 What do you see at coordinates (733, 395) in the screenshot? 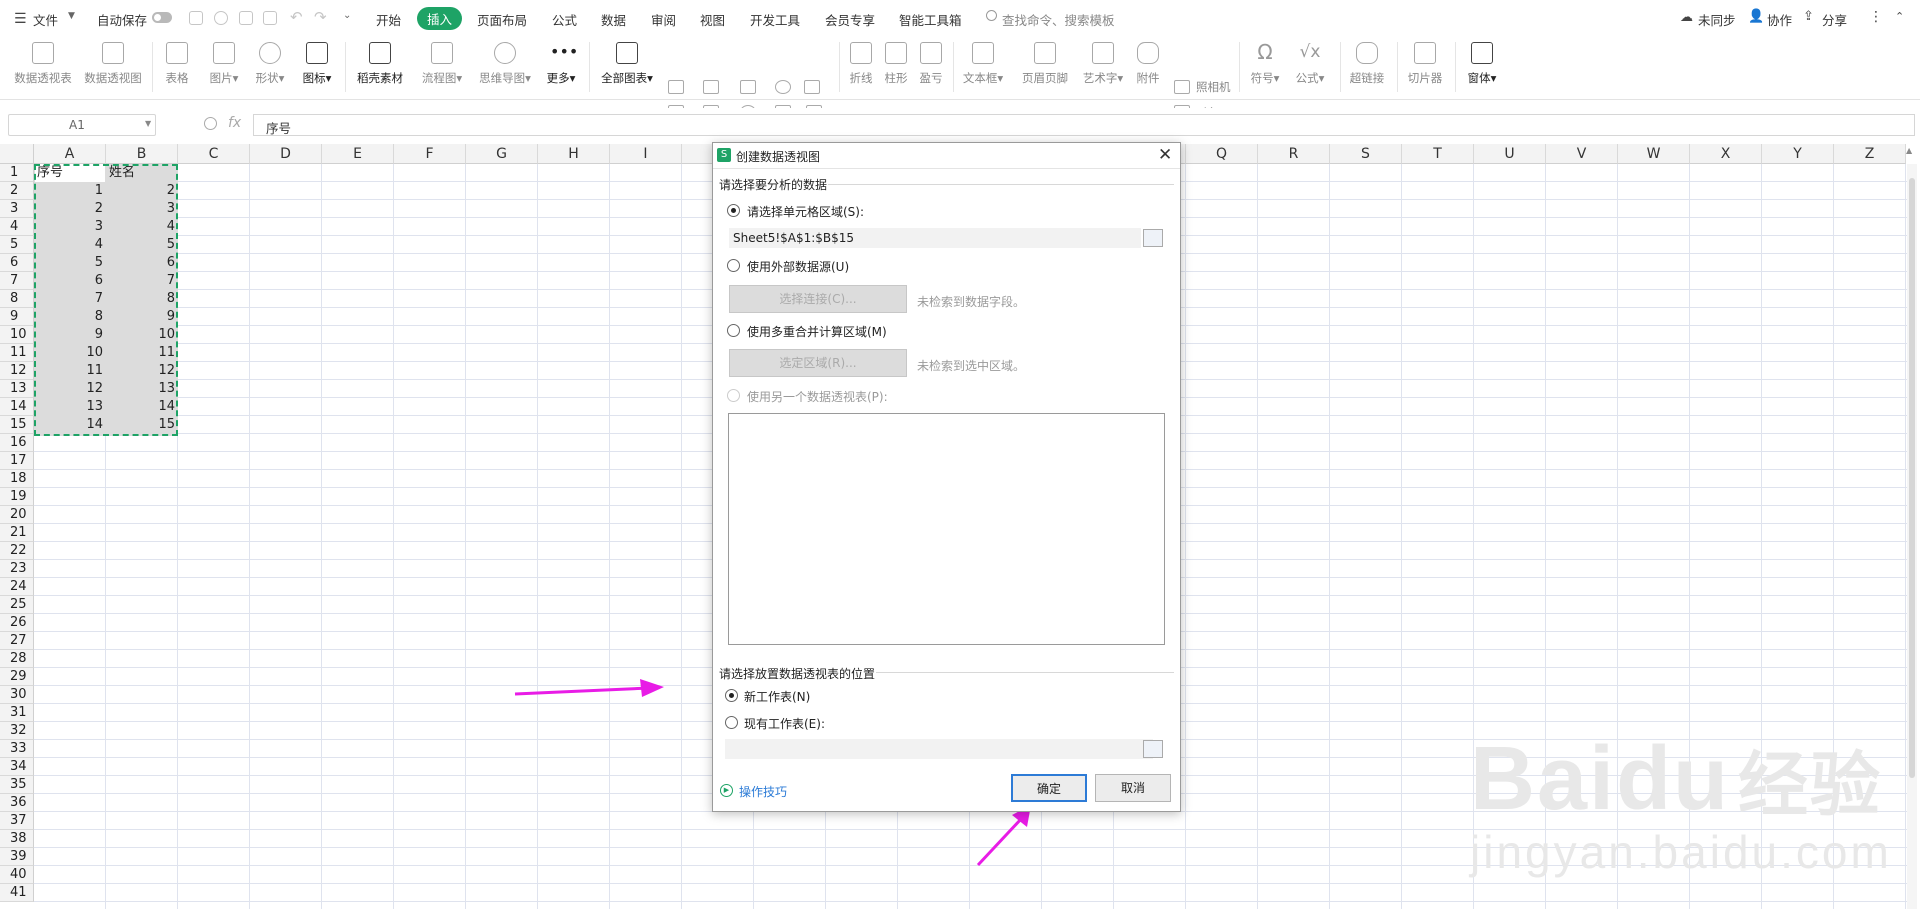
I see `radio-other-pivot` at bounding box center [733, 395].